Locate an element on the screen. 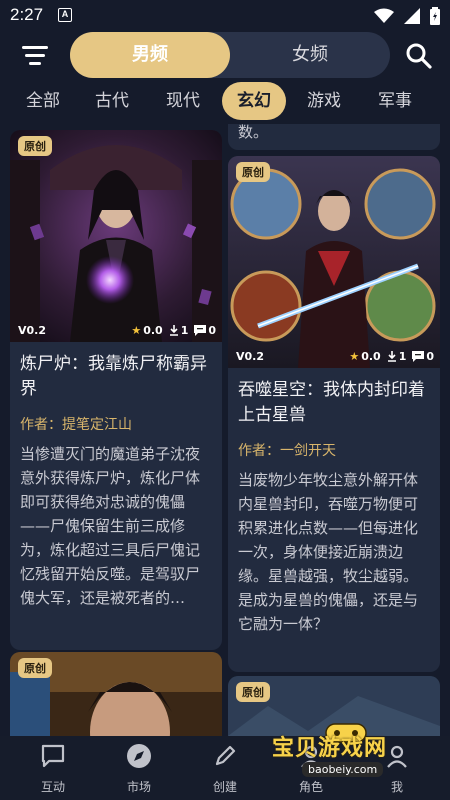 Image resolution: width=450 pixels, height=800 pixels. book-cover-image: 原创 is located at coordinates (116, 694).